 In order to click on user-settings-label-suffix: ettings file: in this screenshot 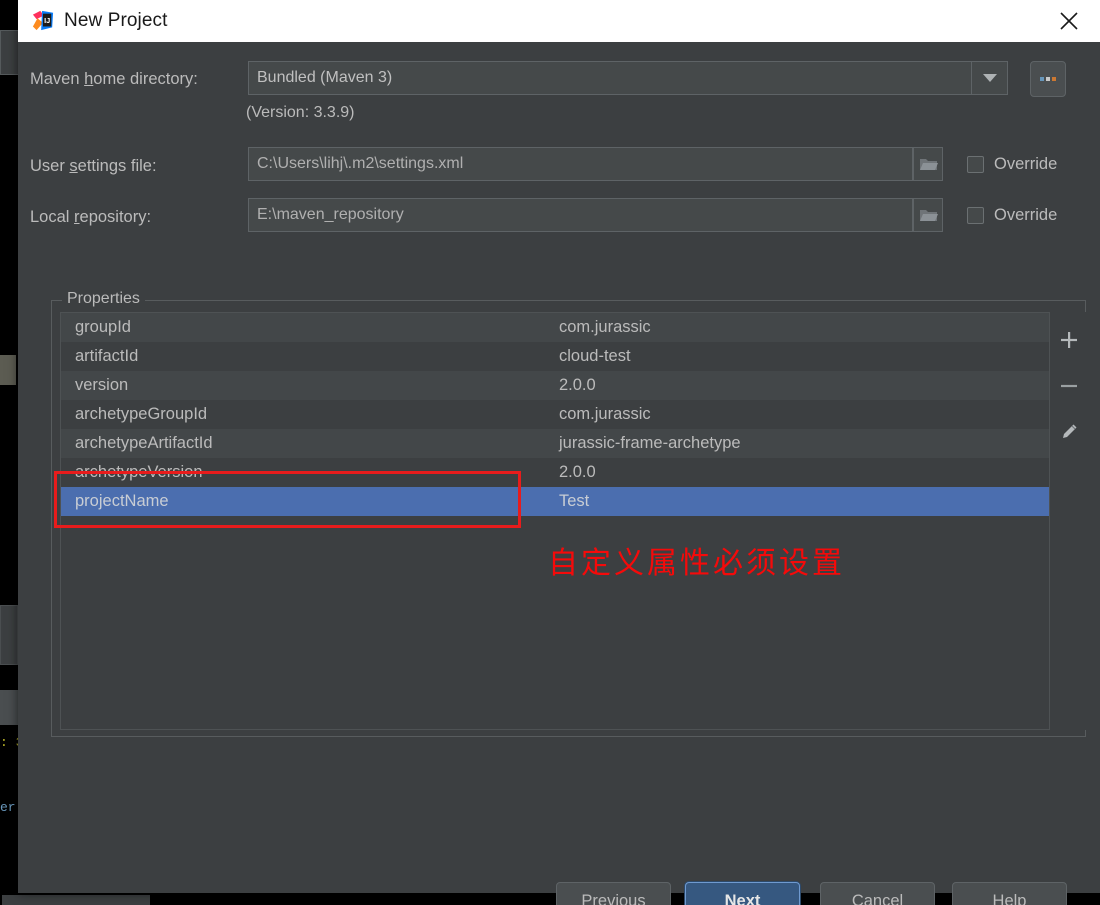, I will do `click(117, 166)`.